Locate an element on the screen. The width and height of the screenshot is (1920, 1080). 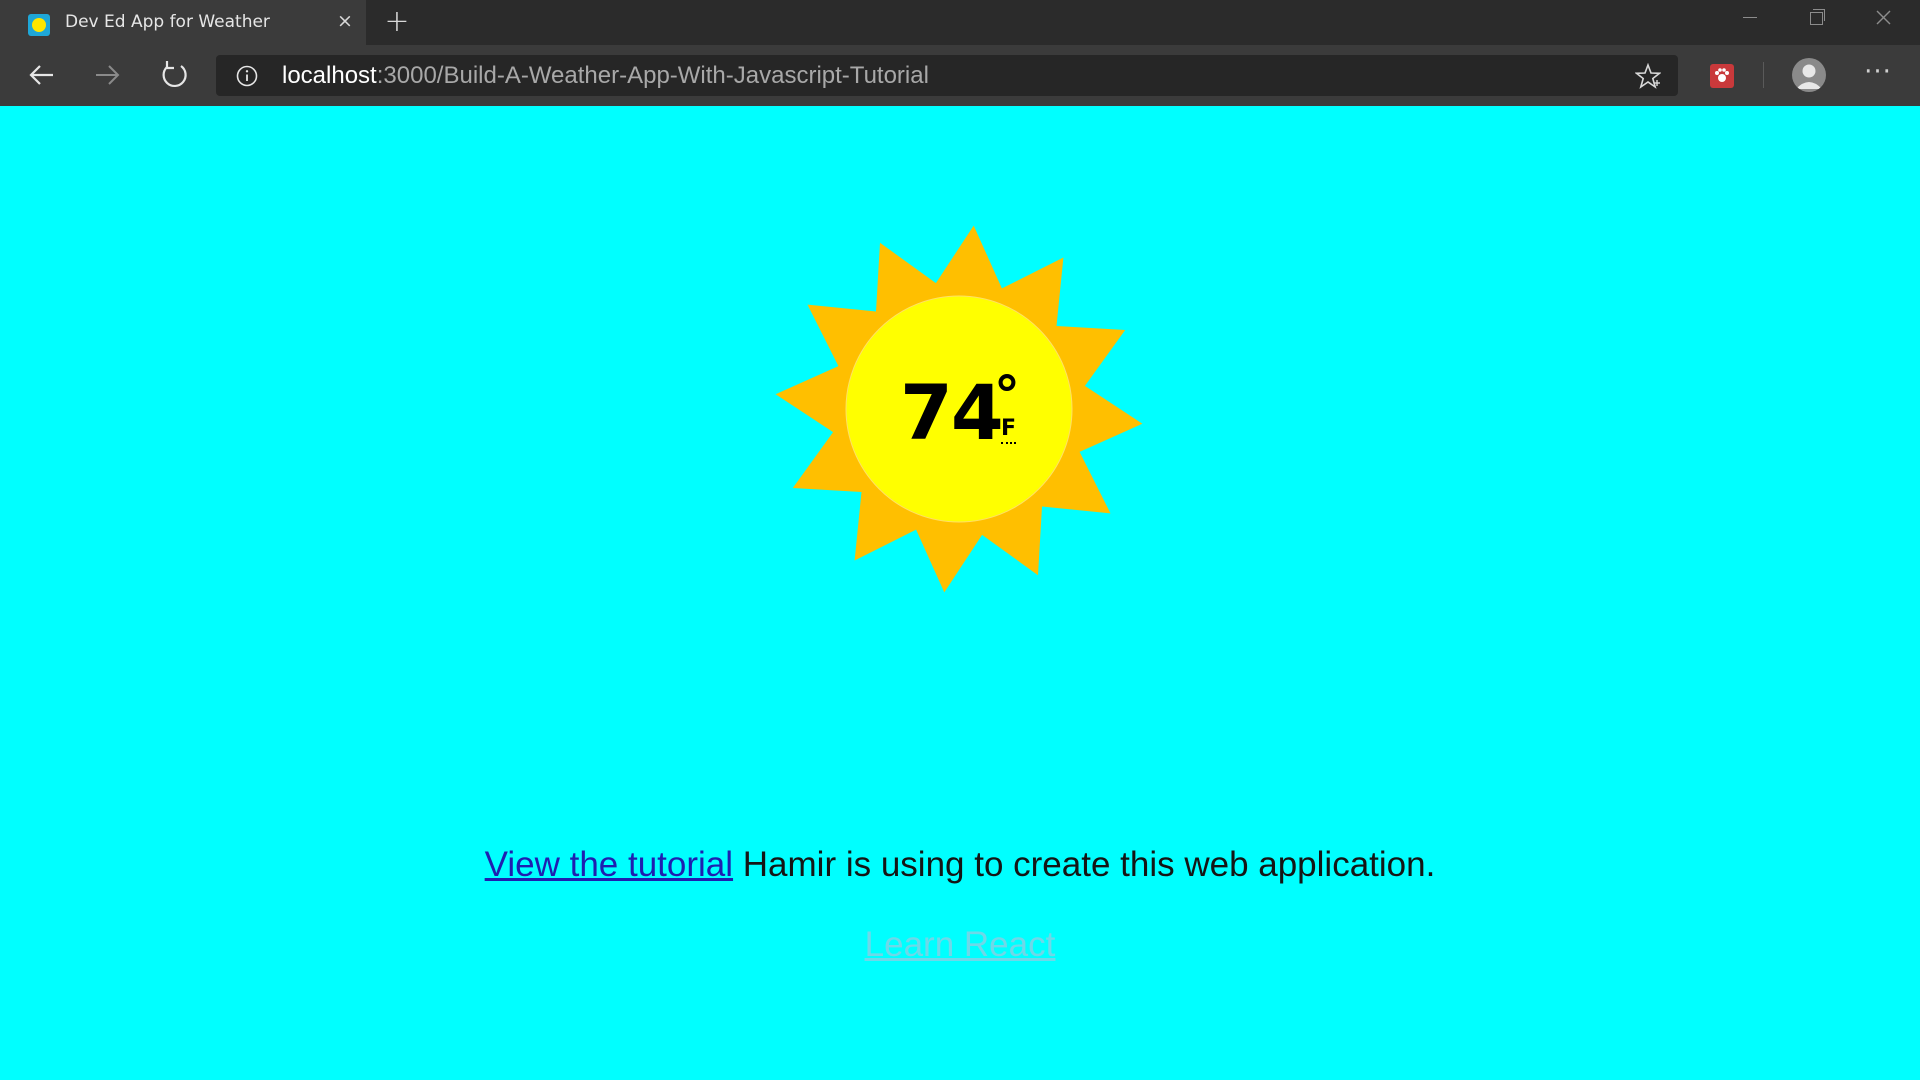
refresh-icon is located at coordinates (174, 74).